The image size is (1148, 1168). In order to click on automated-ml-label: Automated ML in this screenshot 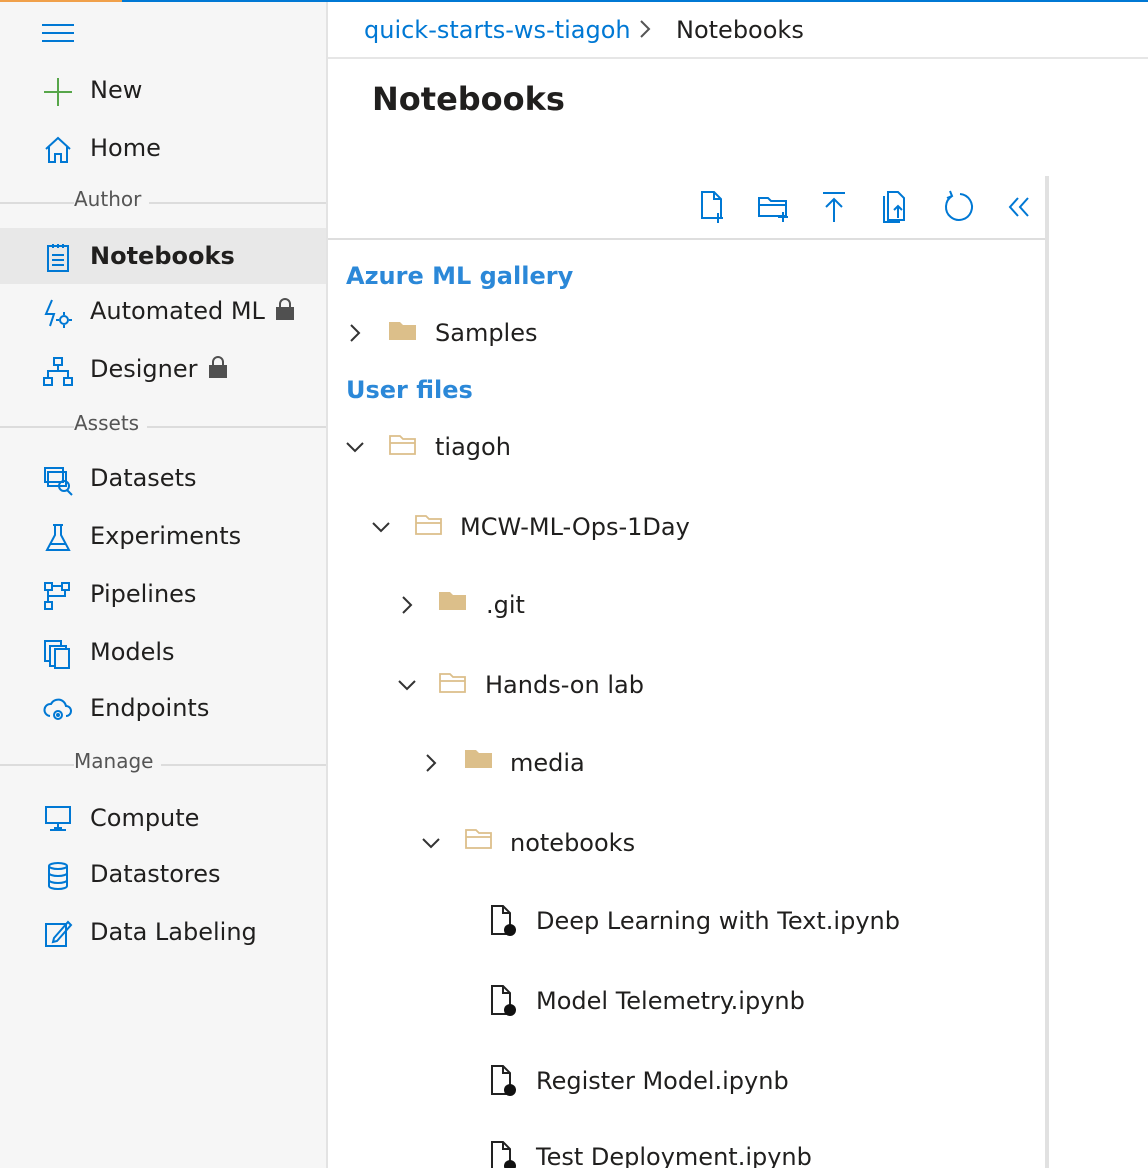, I will do `click(192, 312)`.